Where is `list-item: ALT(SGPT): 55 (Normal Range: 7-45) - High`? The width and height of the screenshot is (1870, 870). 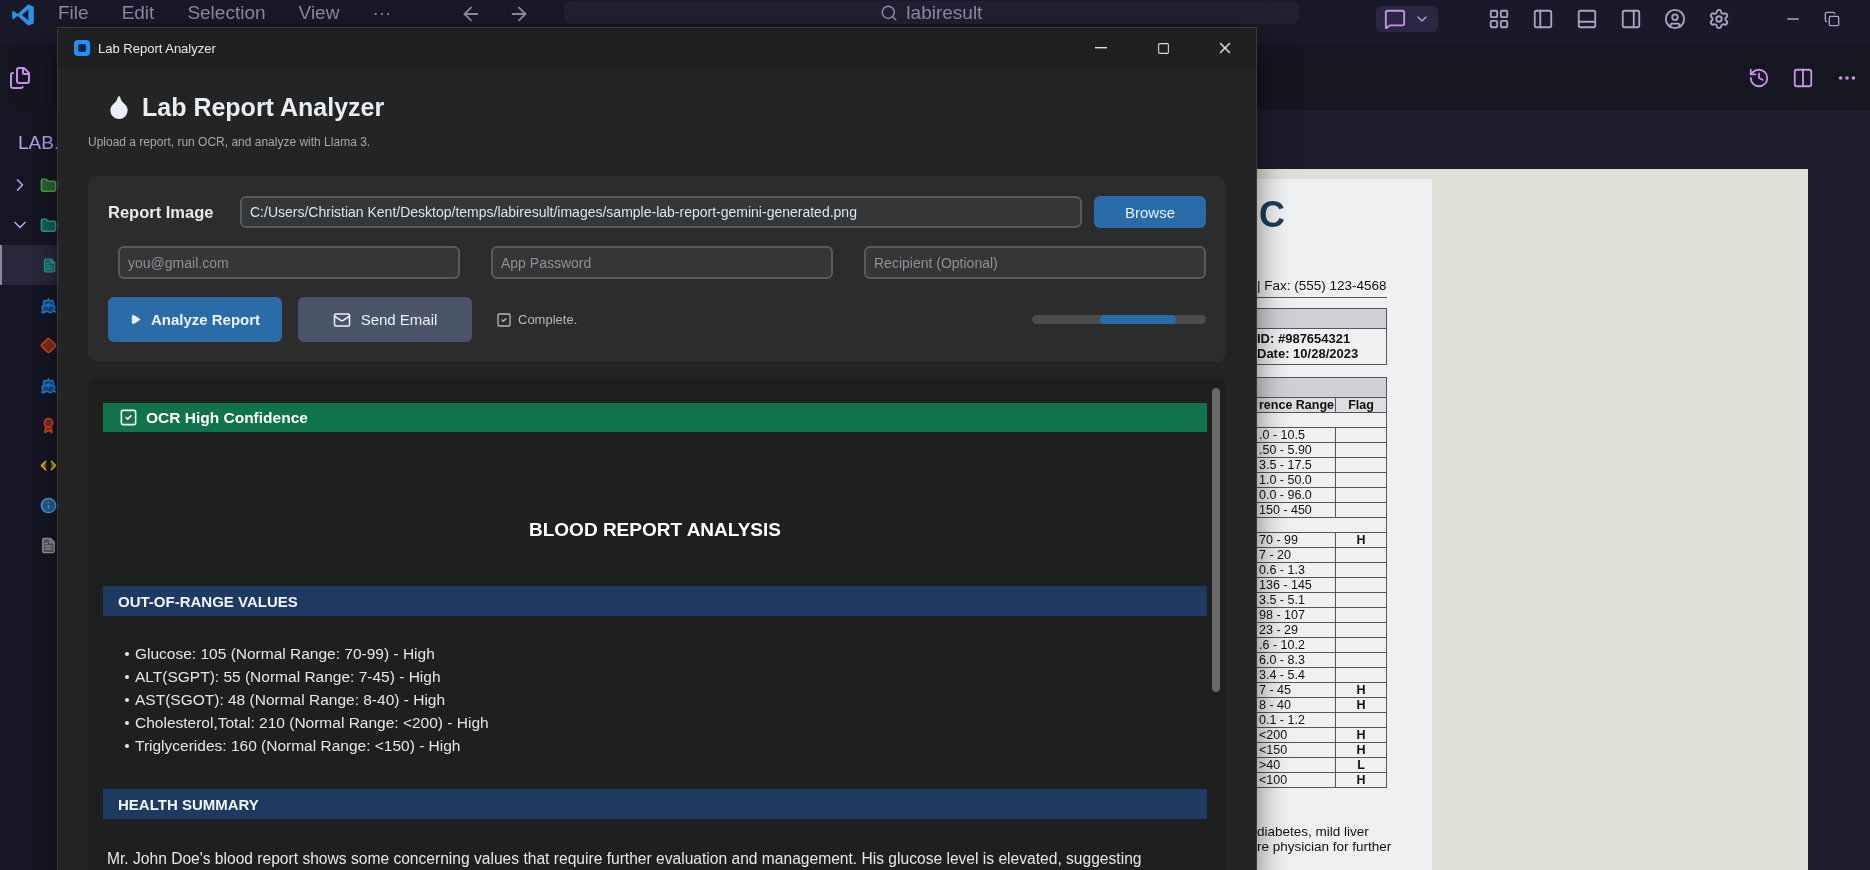 list-item: ALT(SGPT): 55 (Normal Range: 7-45) - High is located at coordinates (288, 676).